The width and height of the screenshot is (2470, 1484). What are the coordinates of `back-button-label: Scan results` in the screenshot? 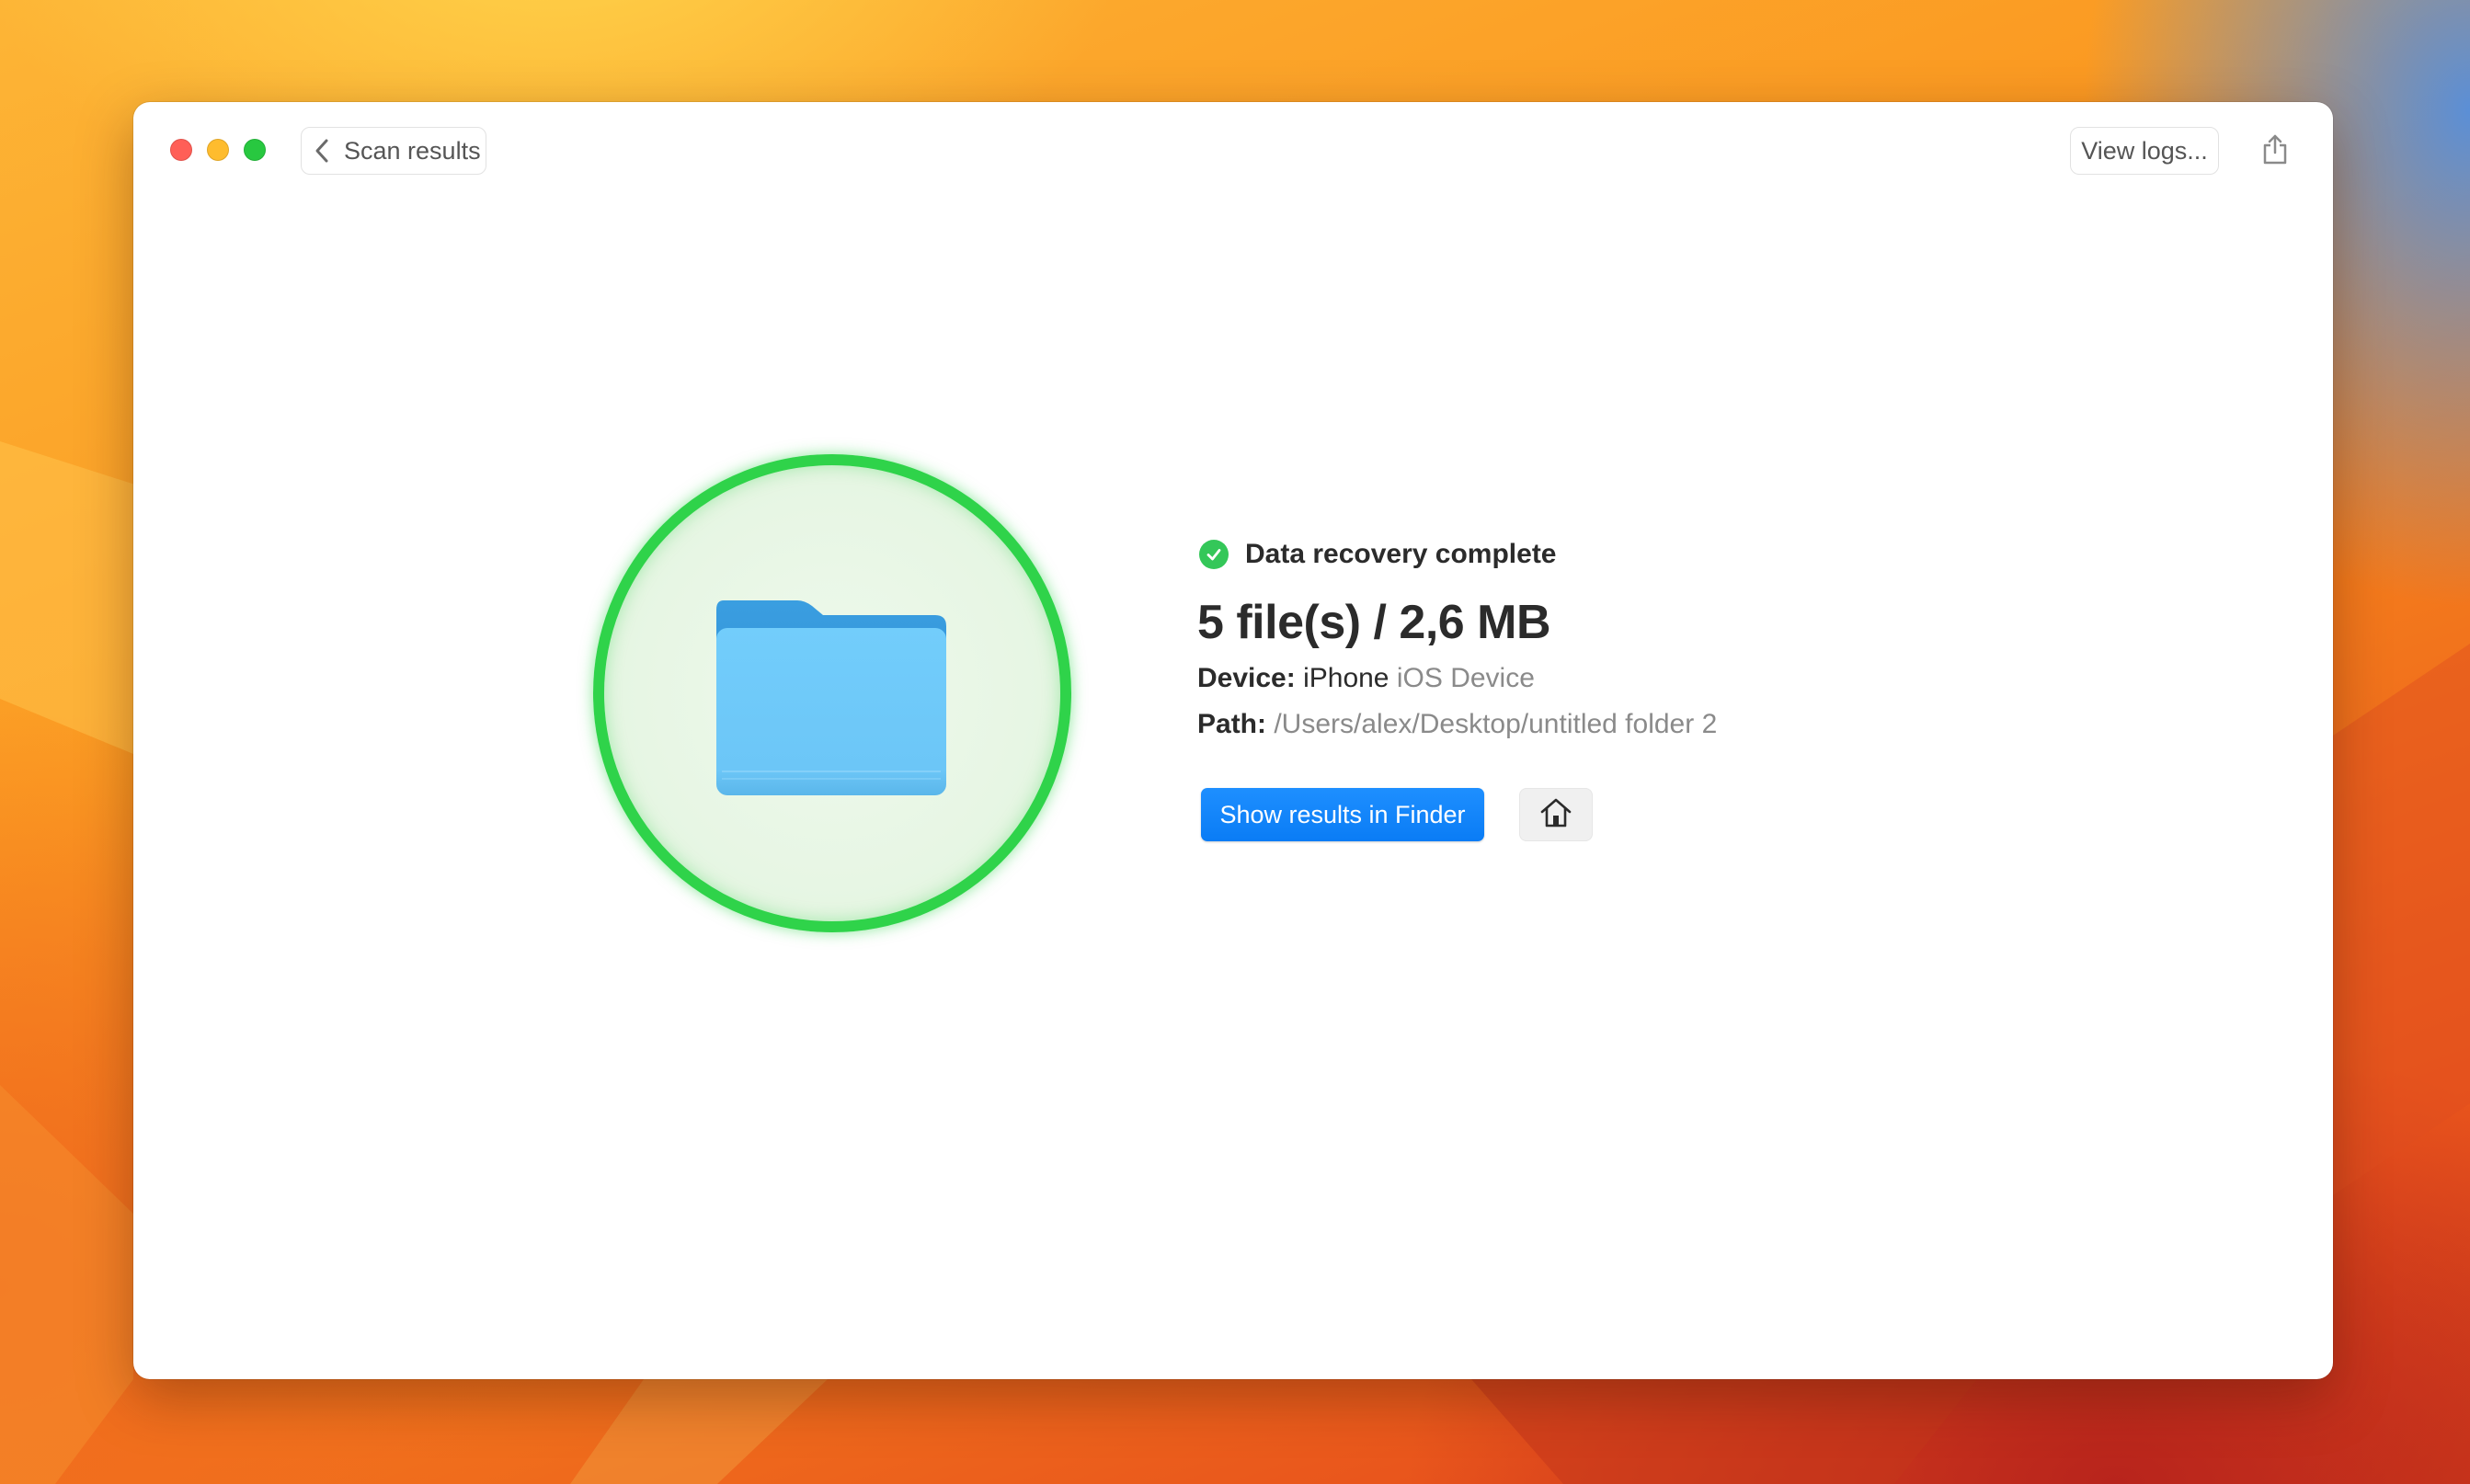 It's located at (413, 150).